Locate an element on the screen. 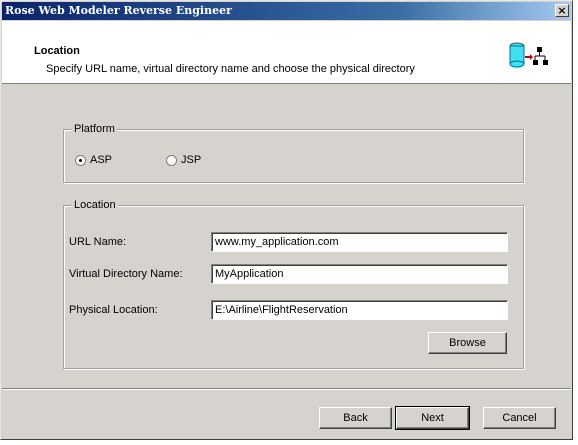 This screenshot has height=445, width=578. footer-separator is located at coordinates (286, 389).